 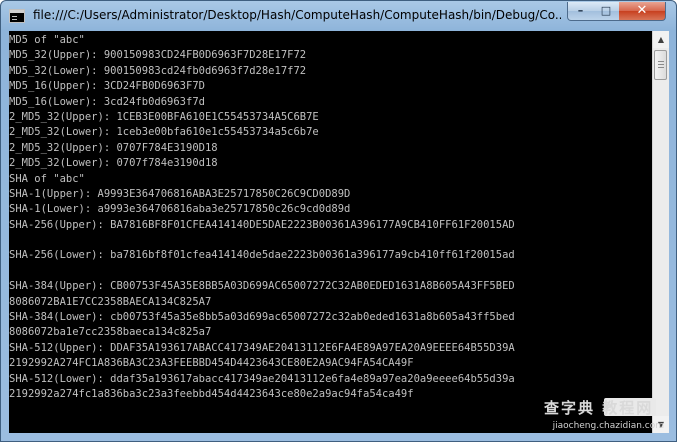 I want to click on vertical-scrollbar: ▲ ▼, so click(x=660, y=232).